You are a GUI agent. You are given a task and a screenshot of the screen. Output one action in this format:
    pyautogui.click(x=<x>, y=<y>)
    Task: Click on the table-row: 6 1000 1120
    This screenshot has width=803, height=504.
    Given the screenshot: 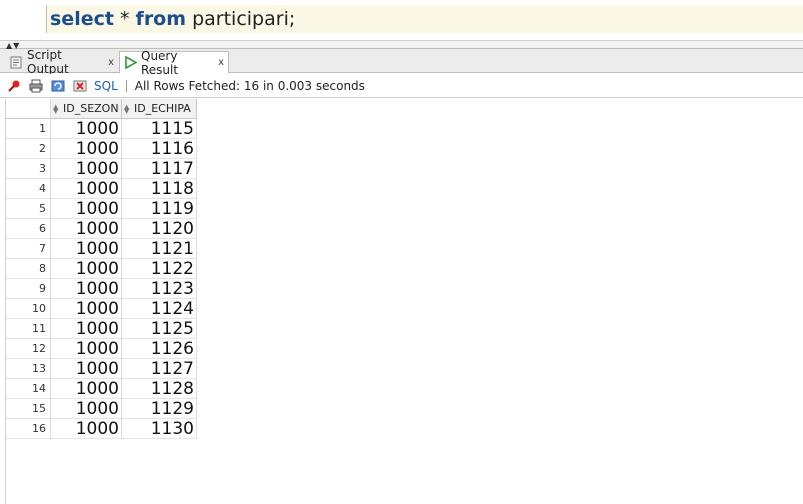 What is the action you would take?
    pyautogui.click(x=101, y=229)
    